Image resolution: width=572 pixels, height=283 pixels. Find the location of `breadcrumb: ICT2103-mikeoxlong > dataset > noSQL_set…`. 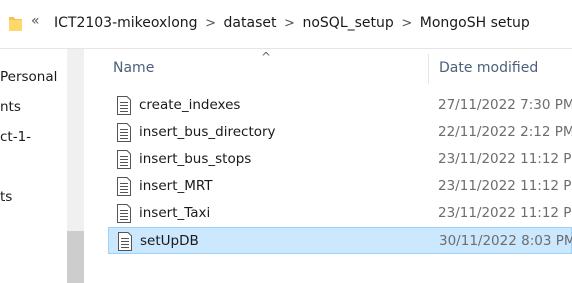

breadcrumb: ICT2103-mikeoxlong > dataset > noSQL_set… is located at coordinates (292, 23).